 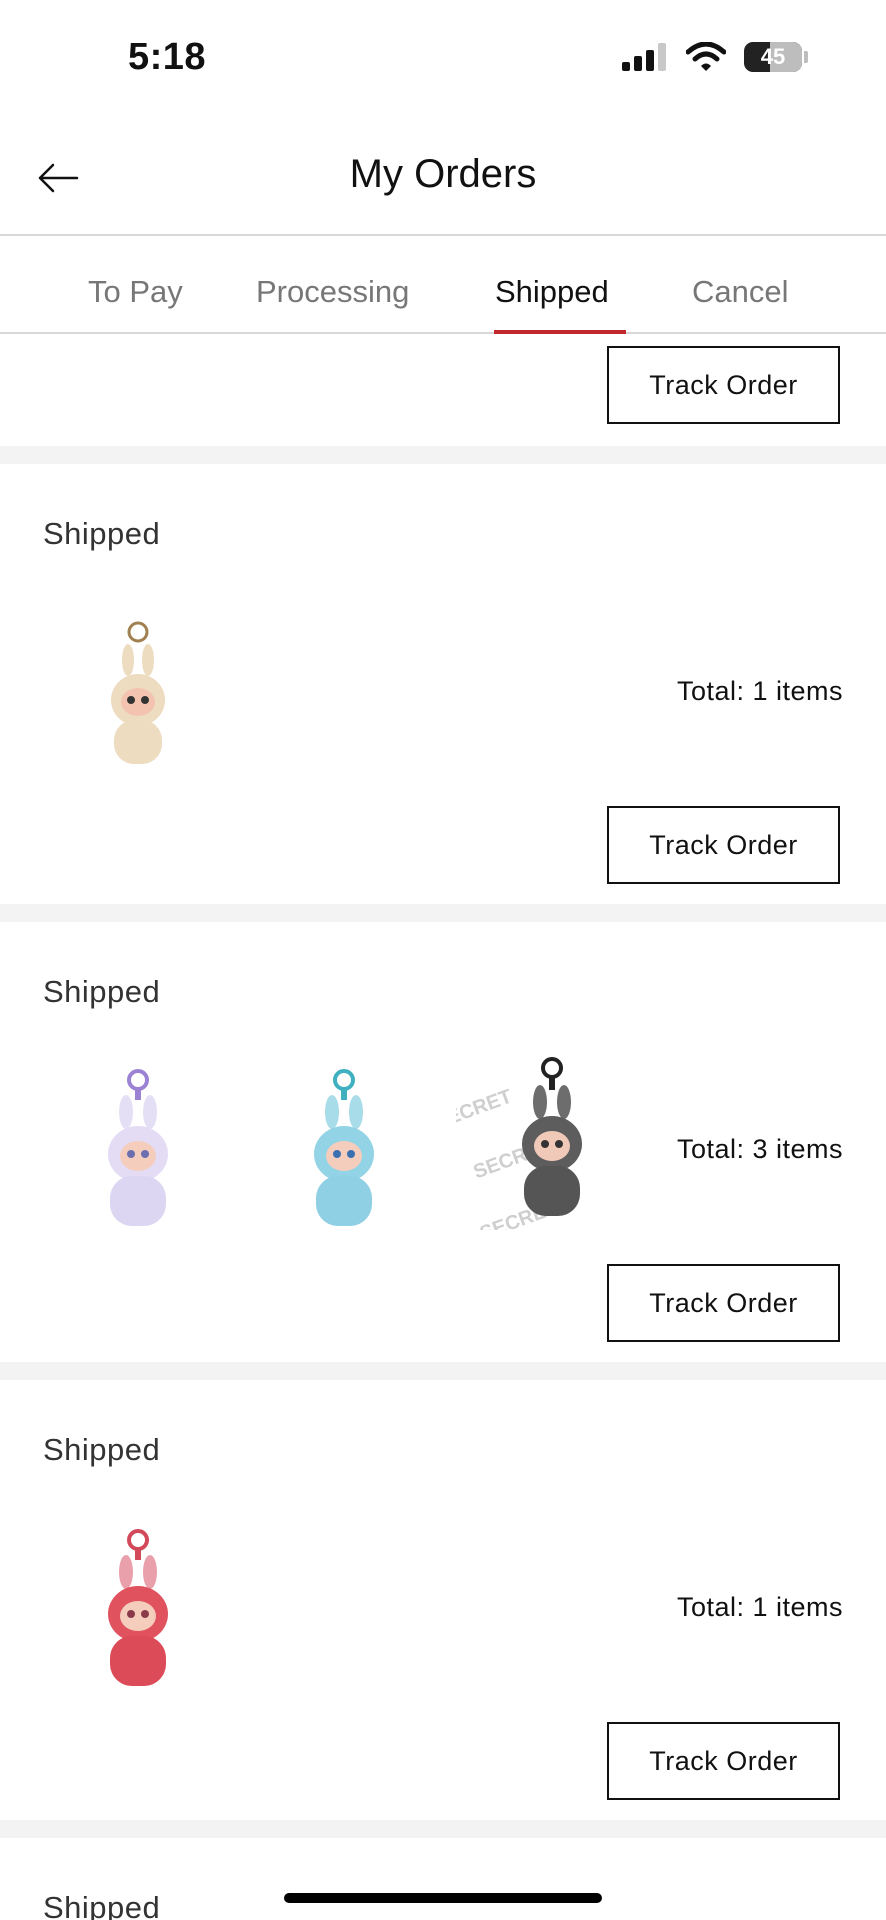 What do you see at coordinates (740, 292) in the screenshot?
I see `tab-cancel: Cancel` at bounding box center [740, 292].